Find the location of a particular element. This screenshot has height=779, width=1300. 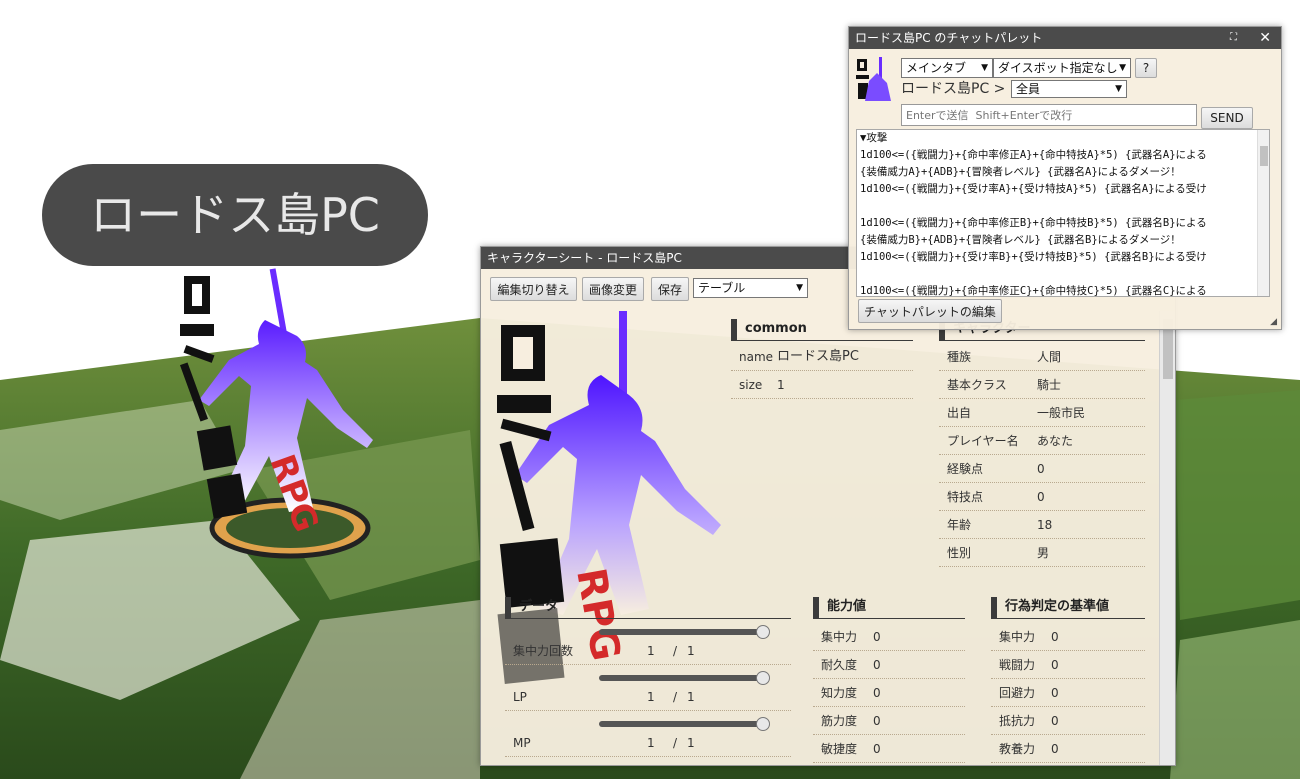

edit-palette-button: チャットパレットの編集 is located at coordinates (930, 311).